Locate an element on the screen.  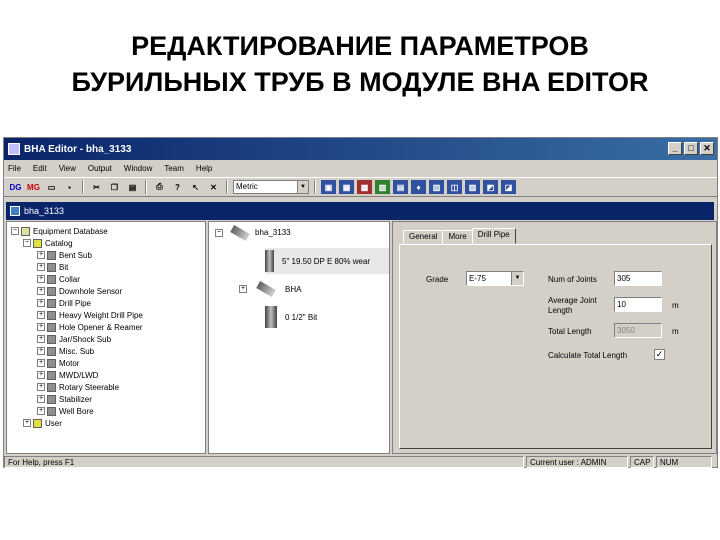
menu-view: View is located at coordinates (67, 168).